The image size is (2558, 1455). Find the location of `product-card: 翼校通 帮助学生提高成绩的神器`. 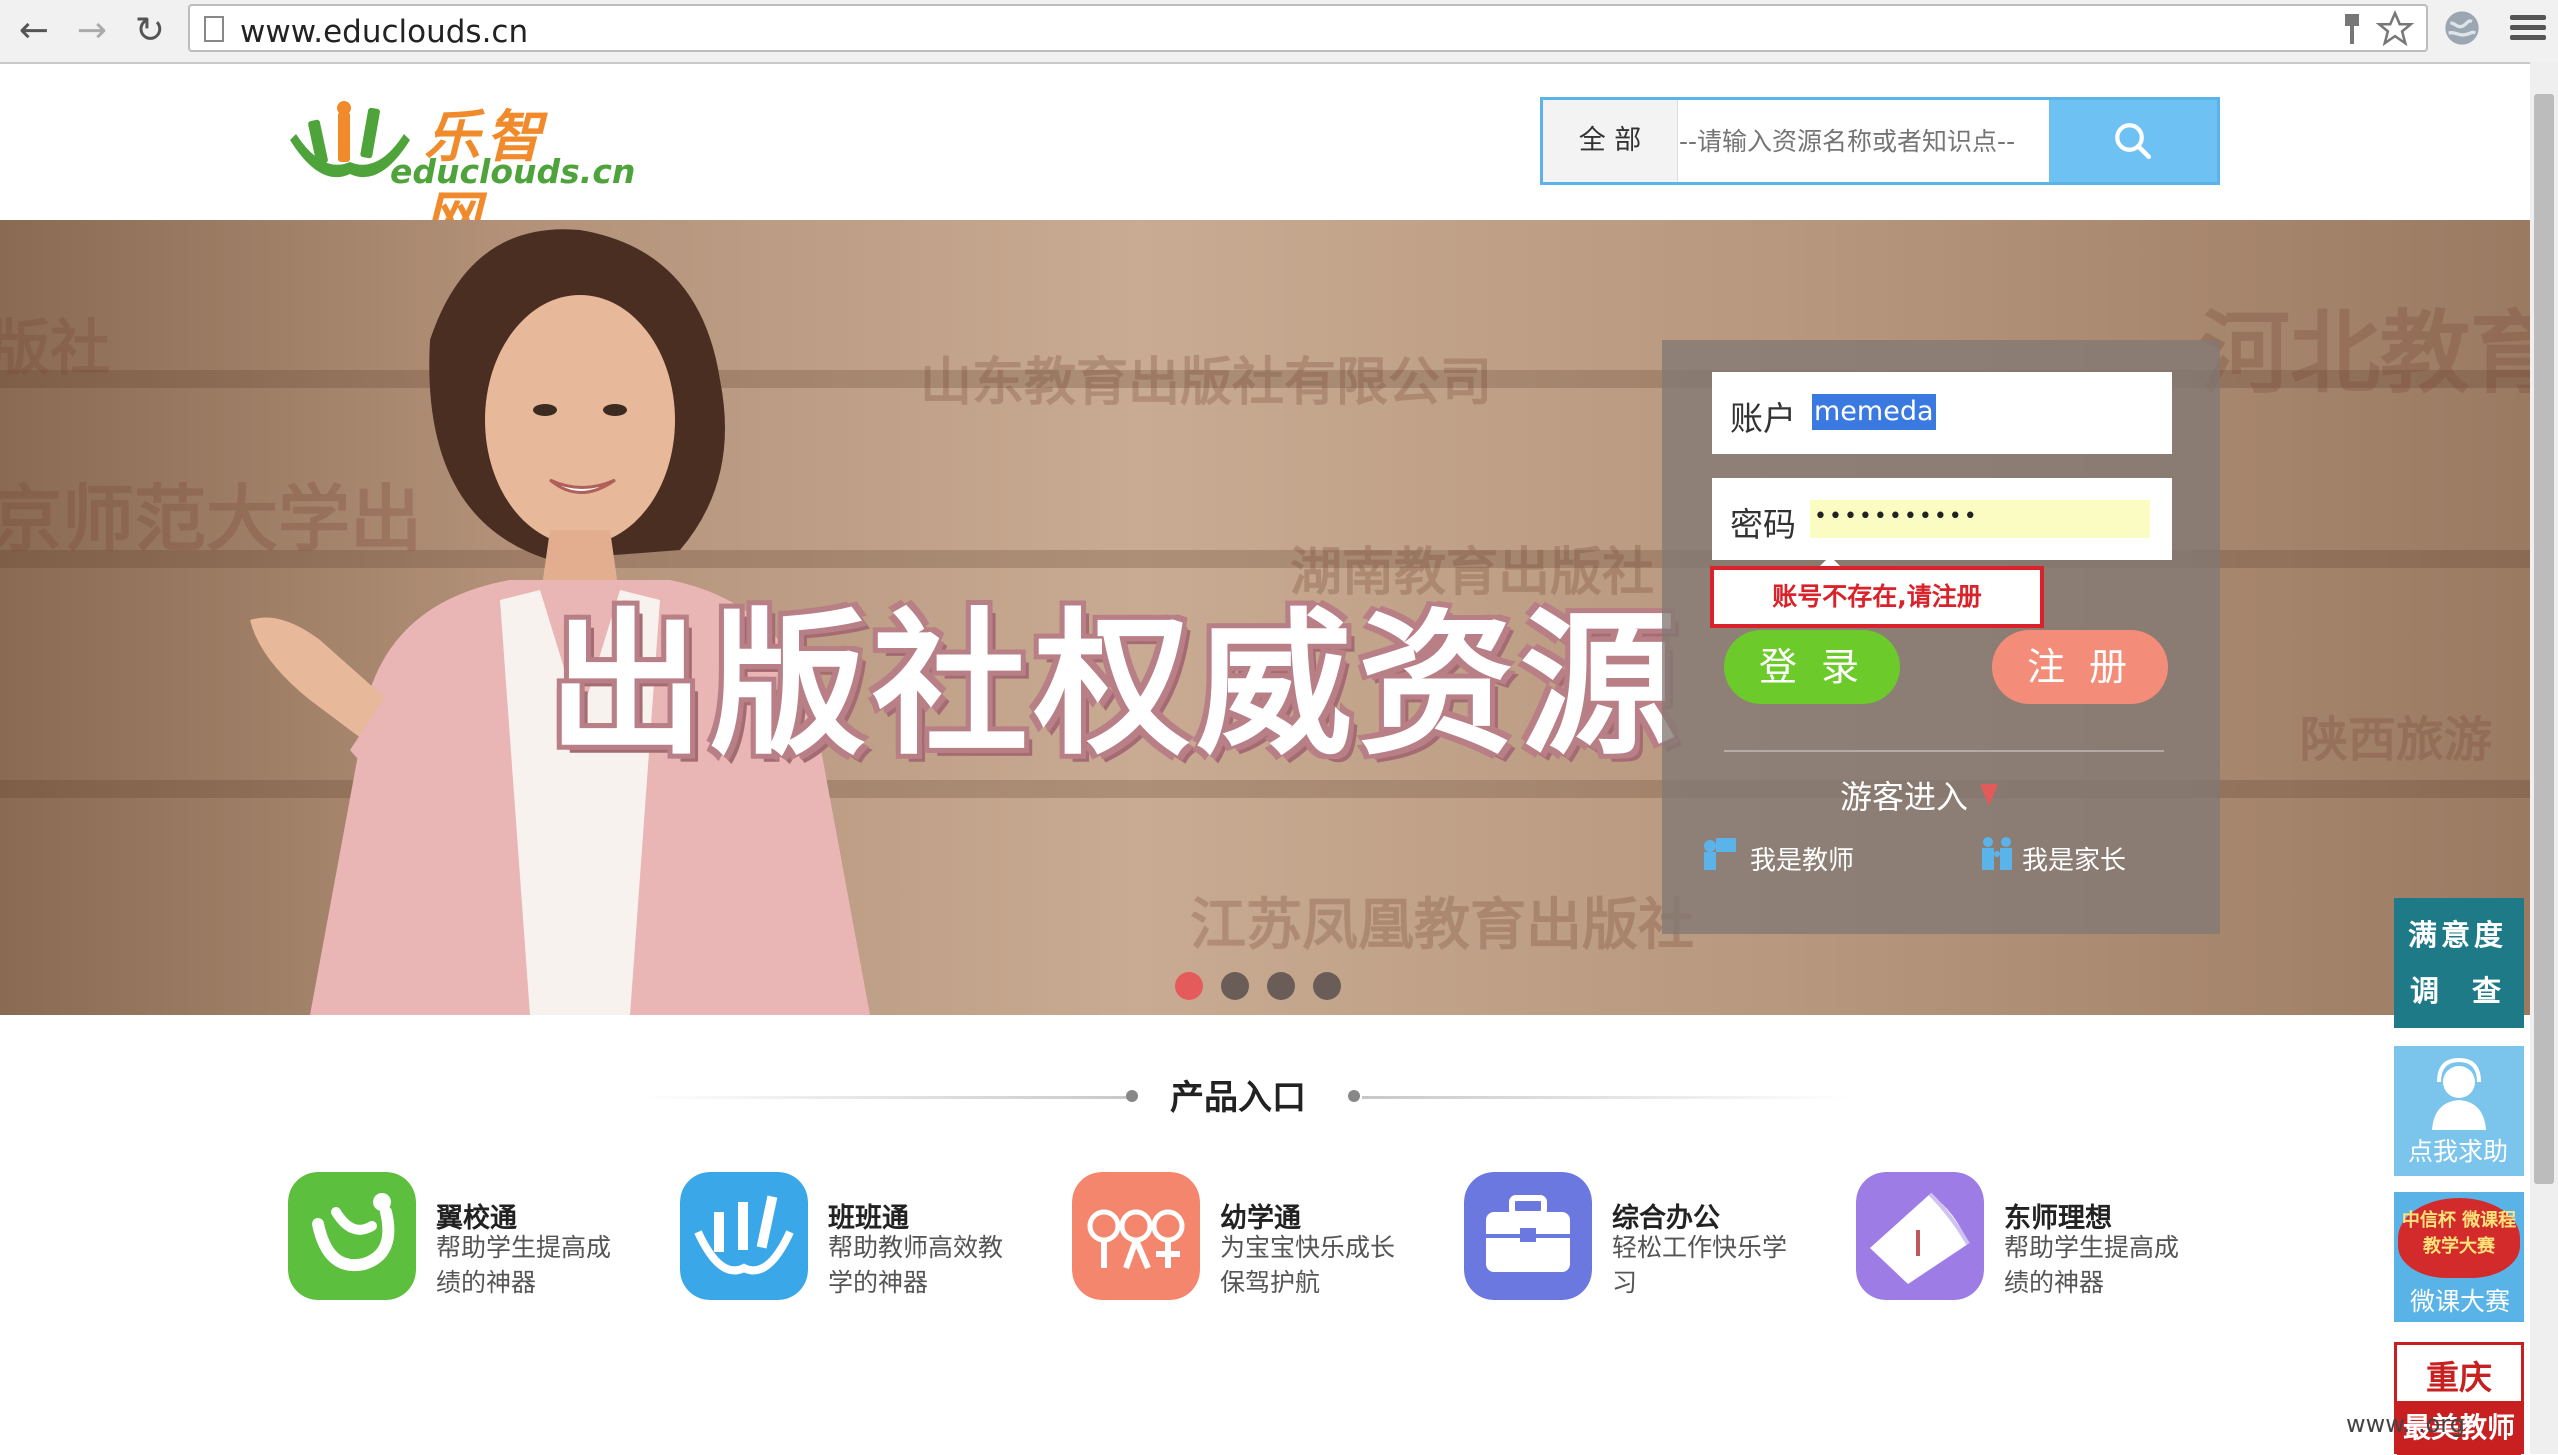

product-card: 翼校通 帮助学生提高成绩的神器 is located at coordinates (468, 1242).